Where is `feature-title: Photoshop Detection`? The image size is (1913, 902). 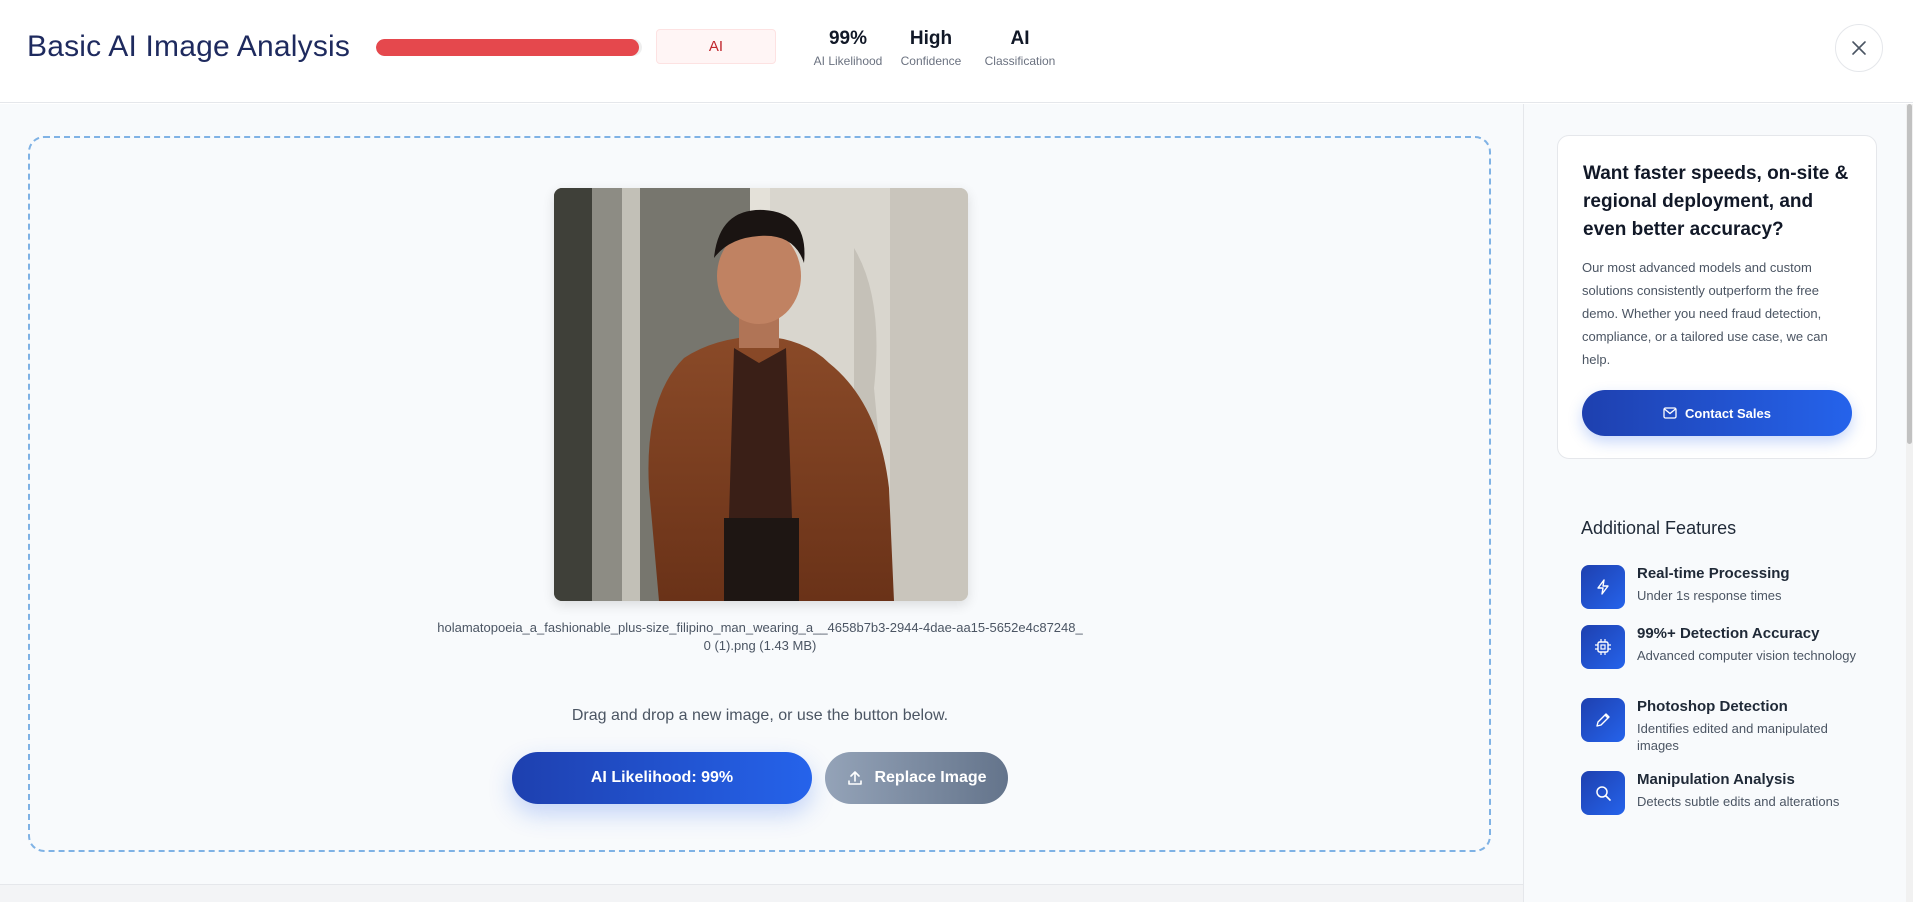
feature-title: Photoshop Detection is located at coordinates (1712, 706).